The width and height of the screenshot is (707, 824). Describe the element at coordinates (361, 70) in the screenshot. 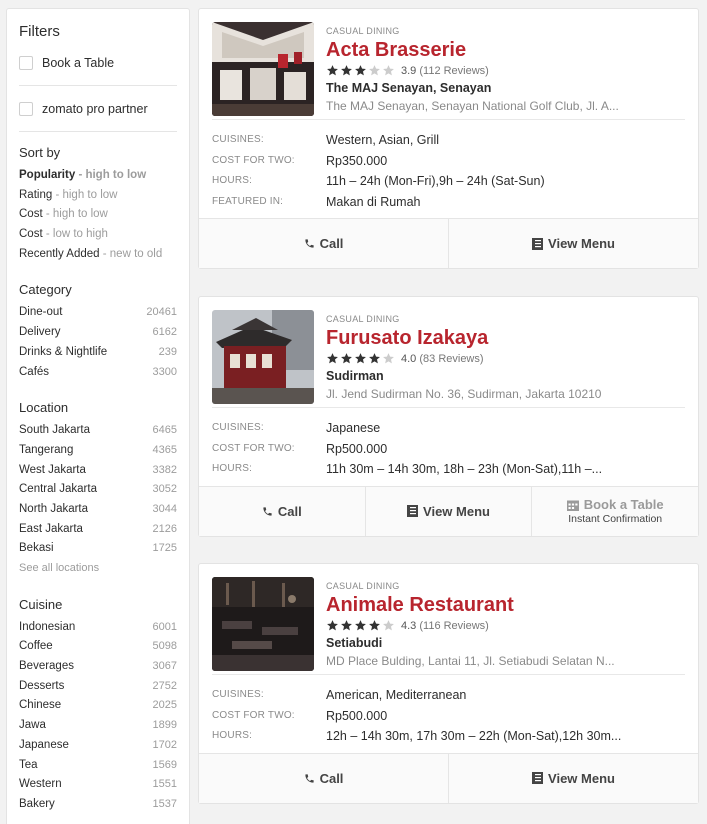

I see `star-rating` at that location.